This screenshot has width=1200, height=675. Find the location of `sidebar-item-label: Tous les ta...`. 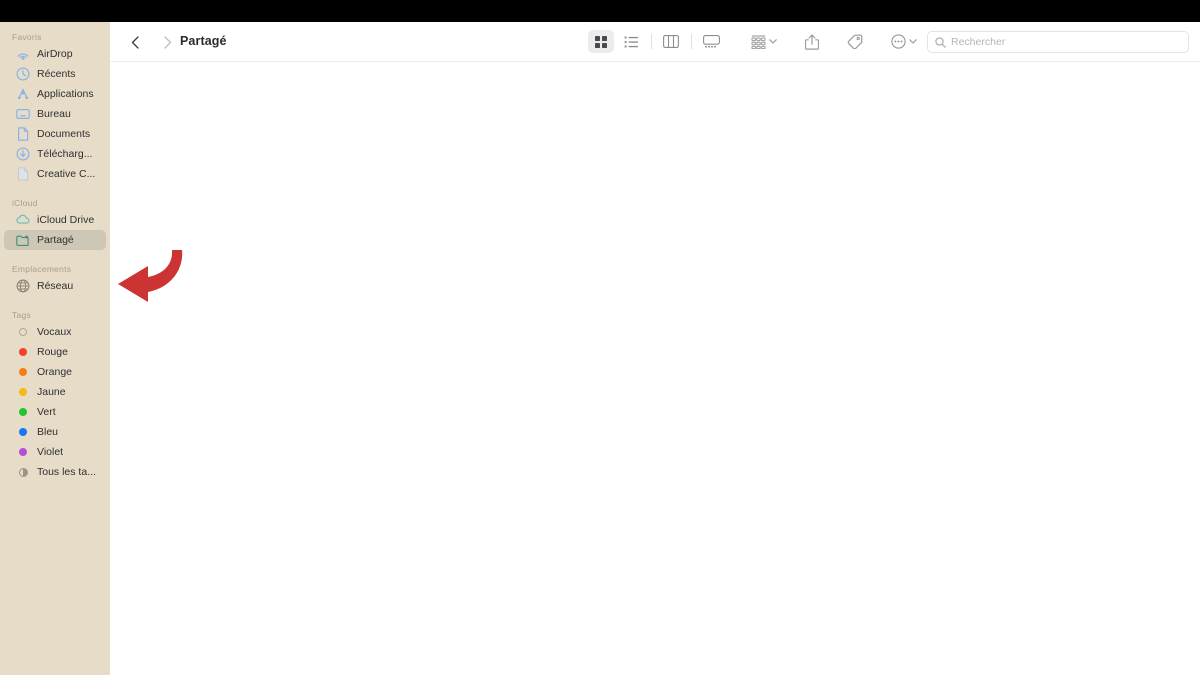

sidebar-item-label: Tous les ta... is located at coordinates (66, 472).